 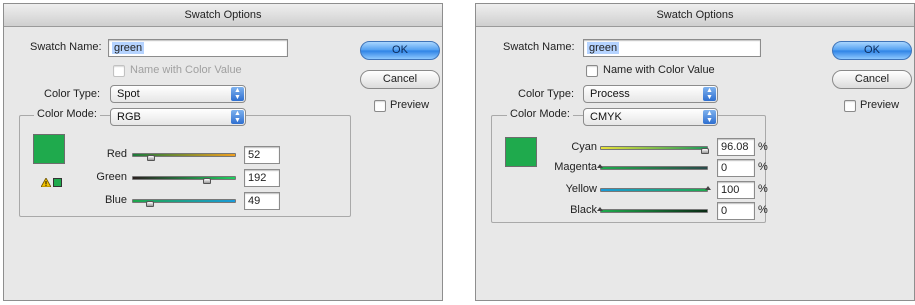 What do you see at coordinates (254, 201) in the screenshot?
I see `slider-value-blue: 49` at bounding box center [254, 201].